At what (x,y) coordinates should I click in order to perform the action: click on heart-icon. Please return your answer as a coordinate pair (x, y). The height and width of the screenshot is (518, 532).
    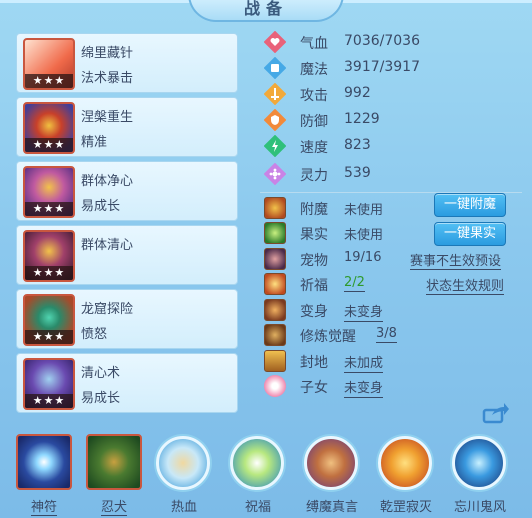
    Looking at the image, I should click on (275, 42).